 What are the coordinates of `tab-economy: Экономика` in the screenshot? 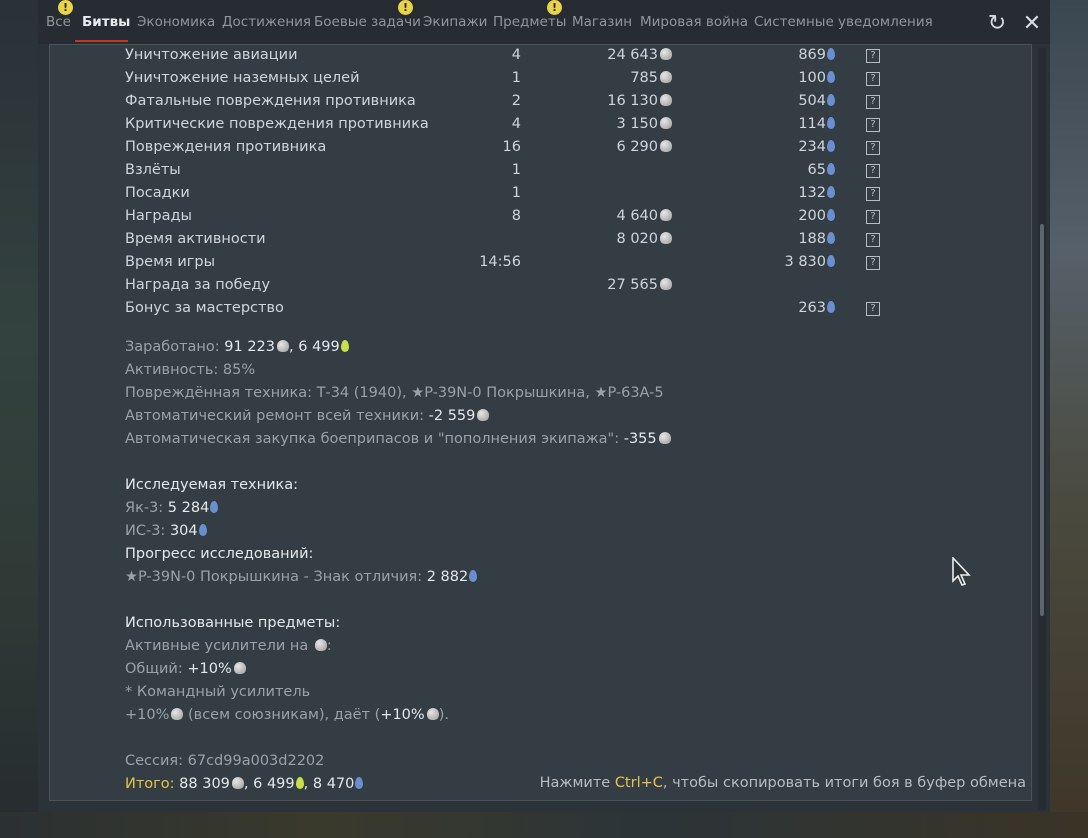 It's located at (176, 22).